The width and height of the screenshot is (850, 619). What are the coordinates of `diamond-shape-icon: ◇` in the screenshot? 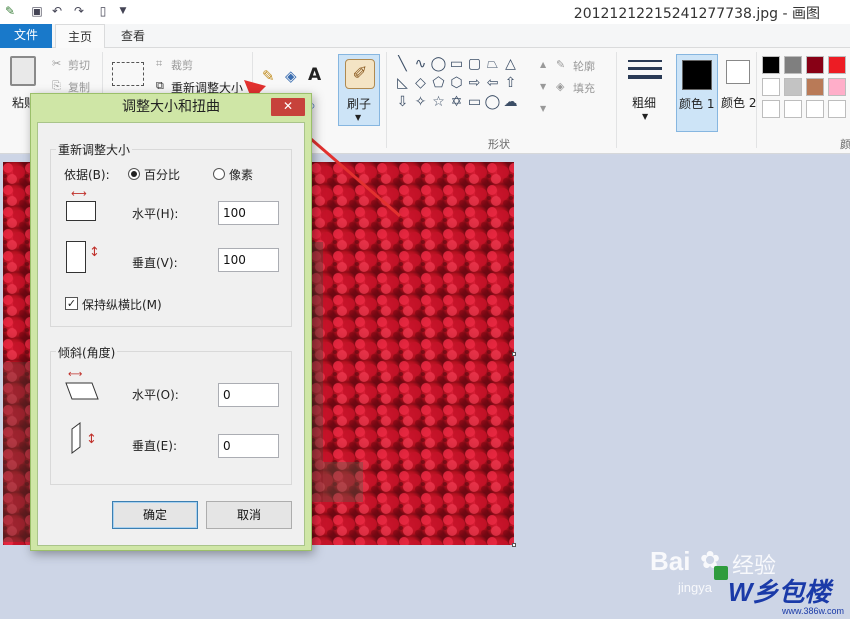 It's located at (420, 83).